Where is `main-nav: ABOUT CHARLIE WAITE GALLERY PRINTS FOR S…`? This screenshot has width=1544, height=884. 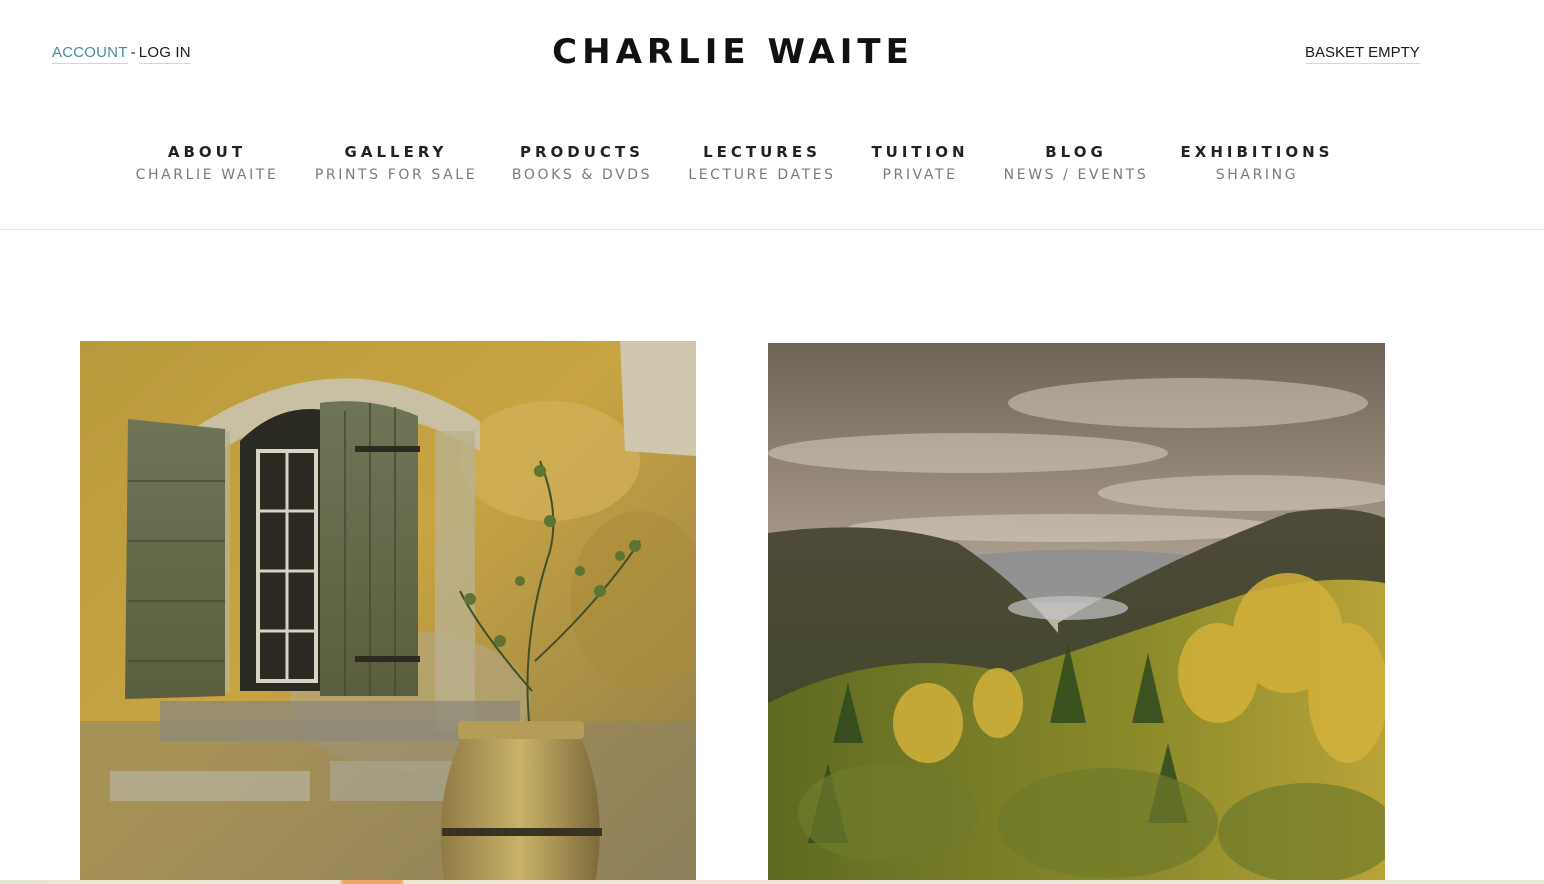
main-nav: ABOUT CHARLIE WAITE GALLERY PRINTS FOR S… is located at coordinates (772, 168).